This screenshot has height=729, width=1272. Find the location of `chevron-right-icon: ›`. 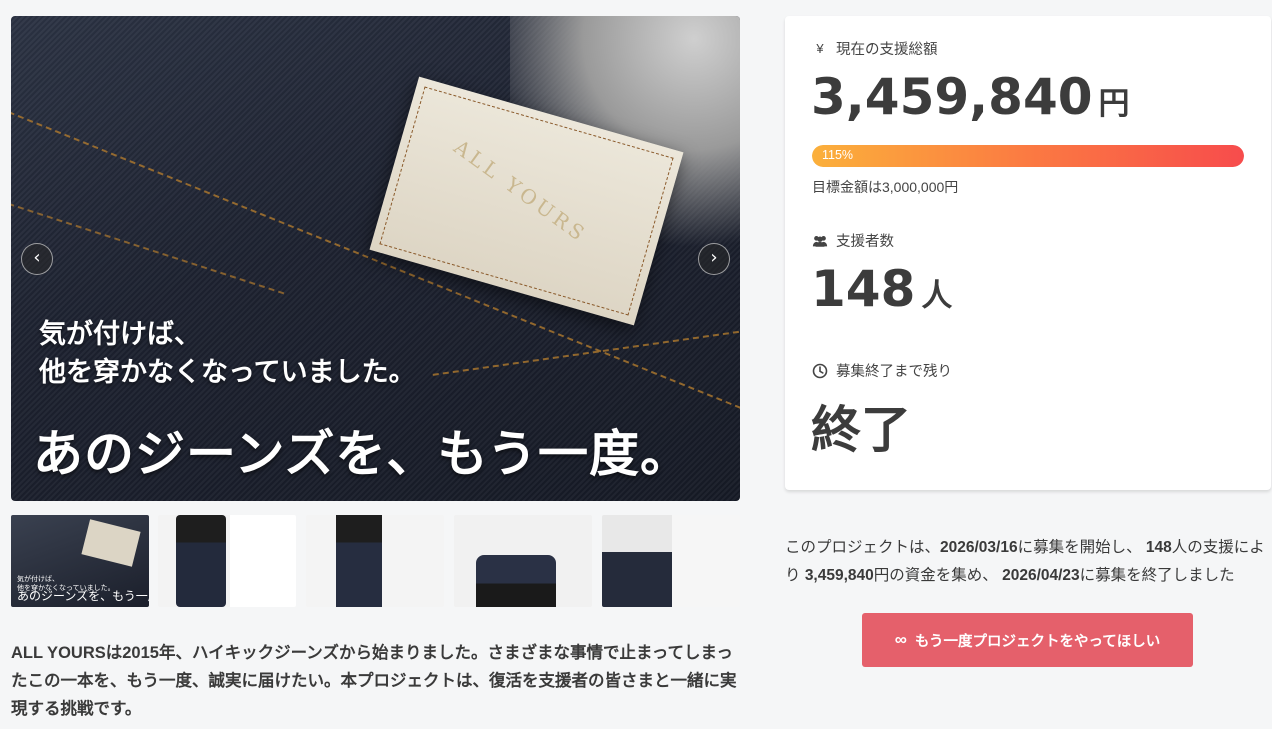

chevron-right-icon: › is located at coordinates (714, 259).